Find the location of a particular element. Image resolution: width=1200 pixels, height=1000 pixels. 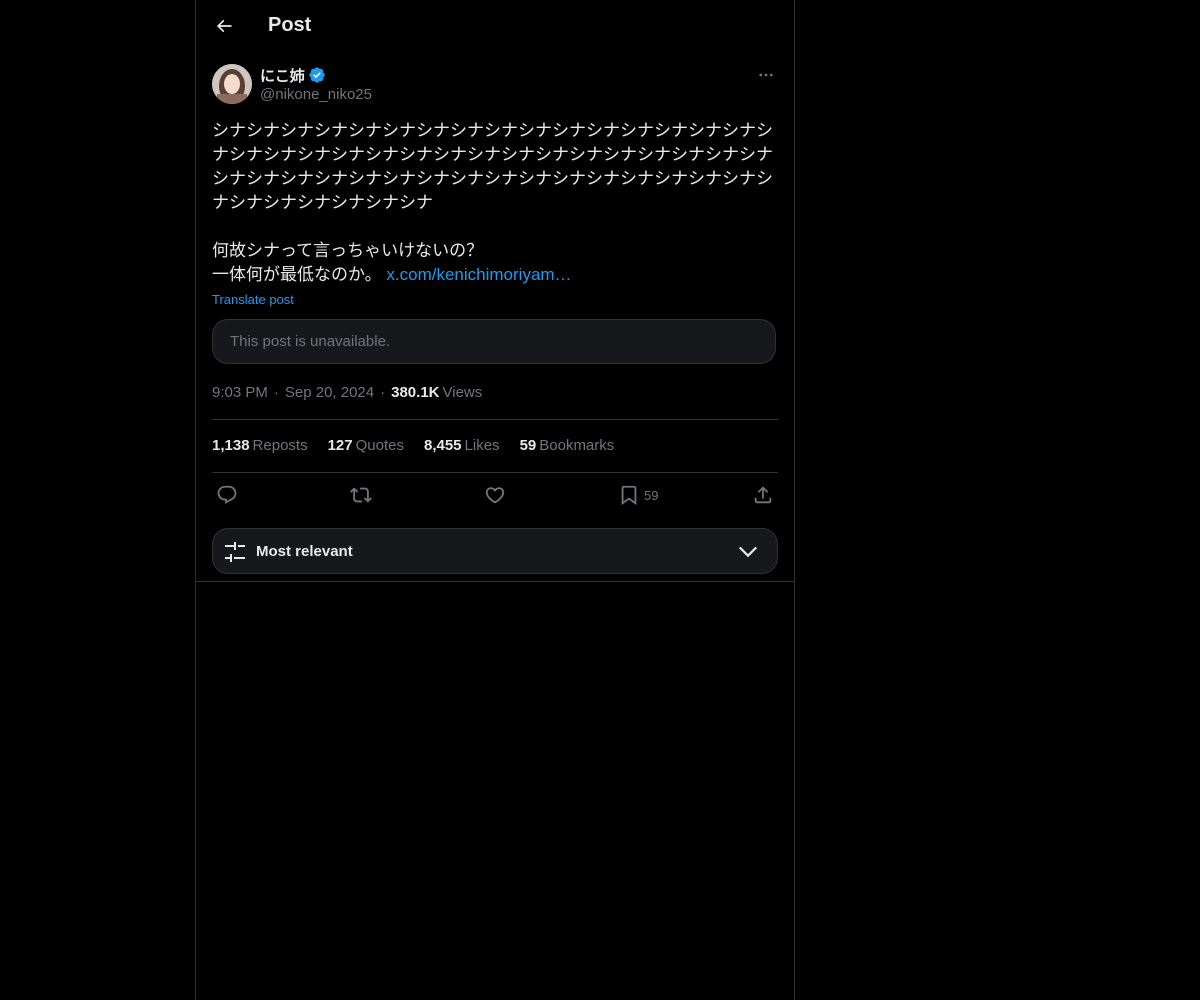

bookmarks-count: 59 is located at coordinates (528, 445).